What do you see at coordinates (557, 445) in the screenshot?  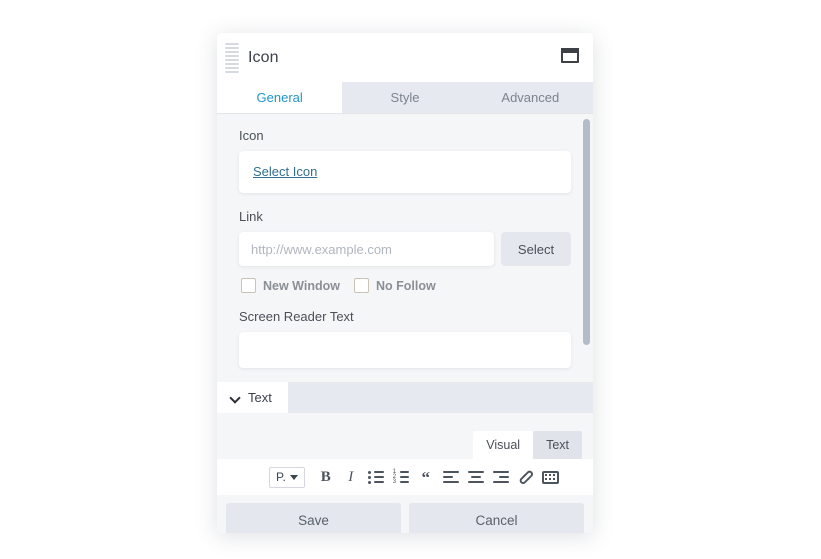 I see `editor-tab-text: Text` at bounding box center [557, 445].